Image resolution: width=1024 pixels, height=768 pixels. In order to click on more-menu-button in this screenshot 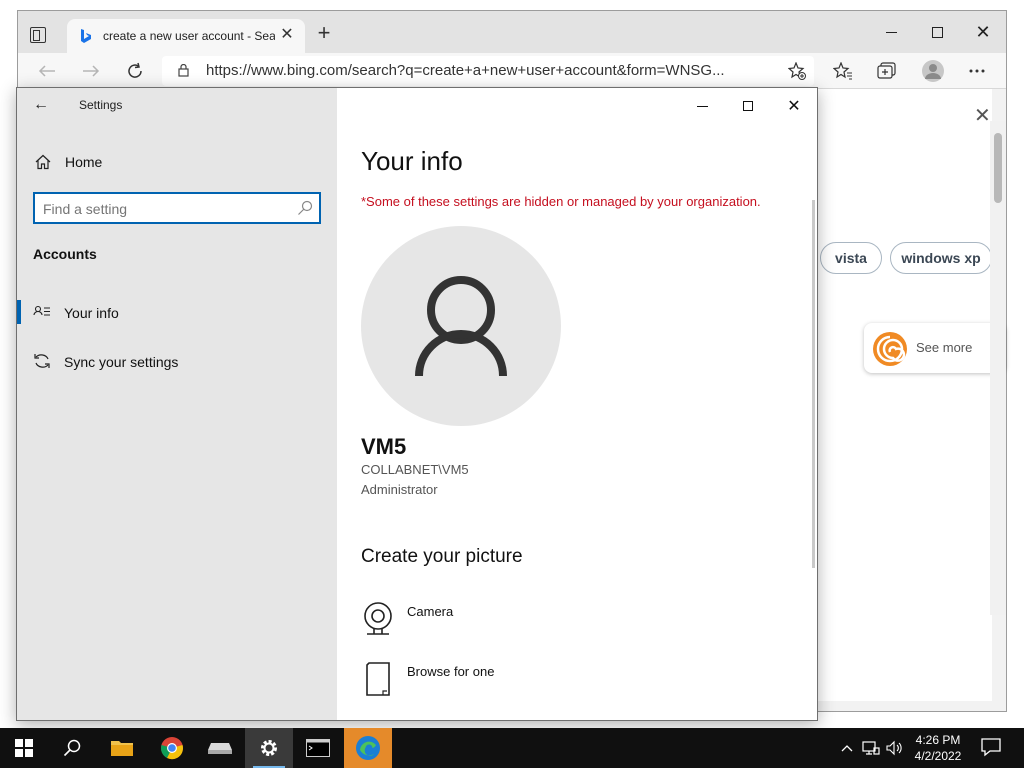, I will do `click(977, 71)`.